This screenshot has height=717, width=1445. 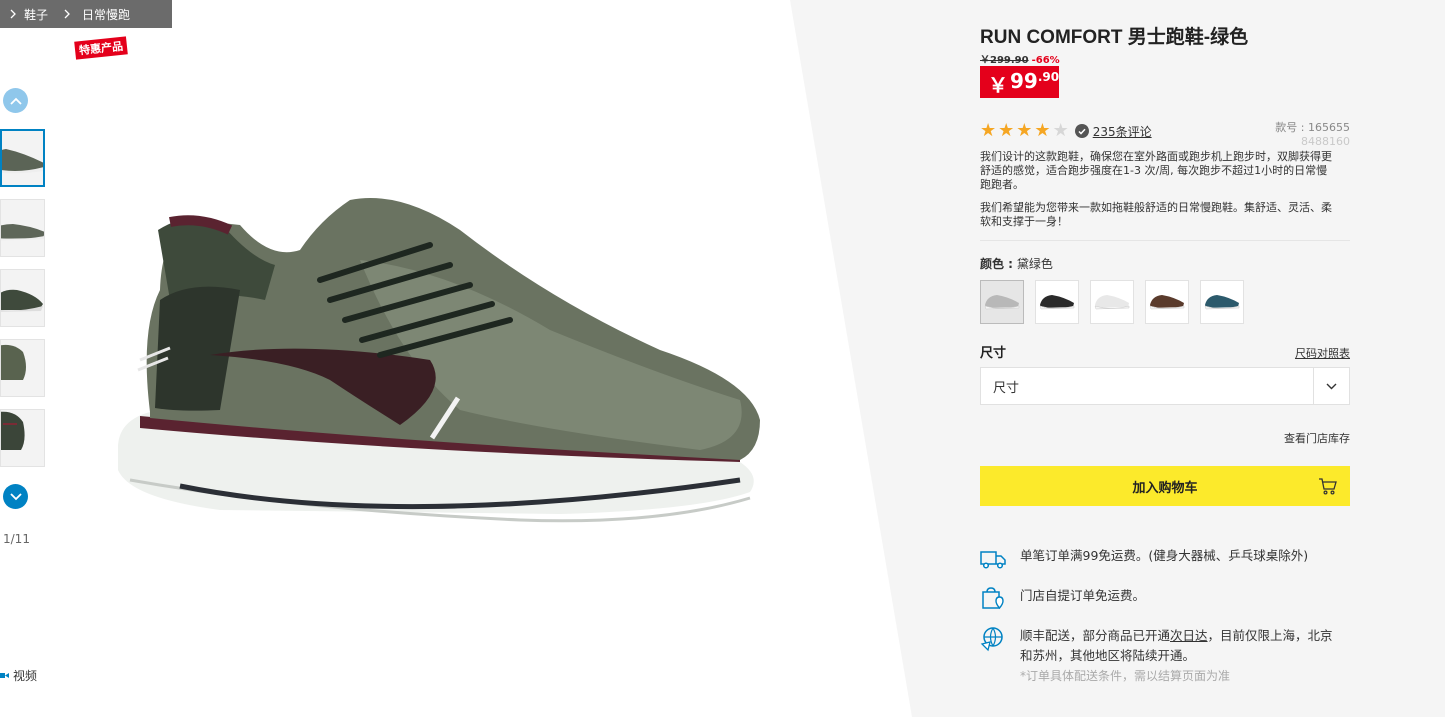 What do you see at coordinates (1034, 264) in the screenshot?
I see `color-value: 黛绿色` at bounding box center [1034, 264].